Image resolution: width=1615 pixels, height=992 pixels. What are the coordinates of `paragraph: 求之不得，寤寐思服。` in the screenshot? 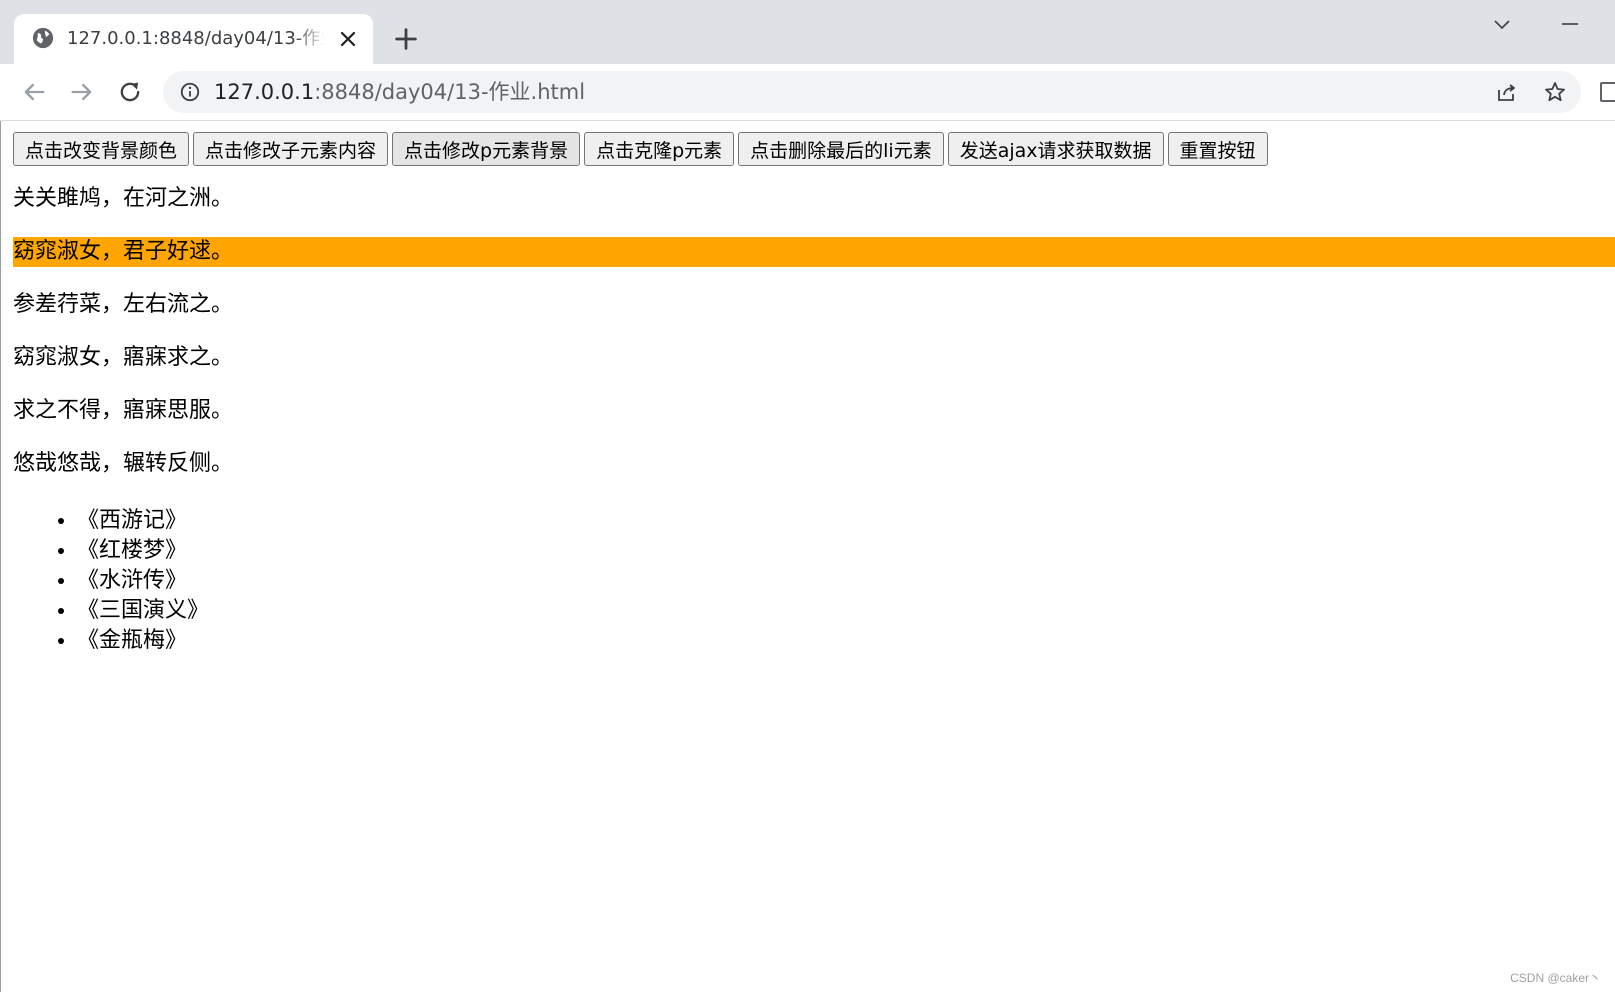 It's located at (123, 410).